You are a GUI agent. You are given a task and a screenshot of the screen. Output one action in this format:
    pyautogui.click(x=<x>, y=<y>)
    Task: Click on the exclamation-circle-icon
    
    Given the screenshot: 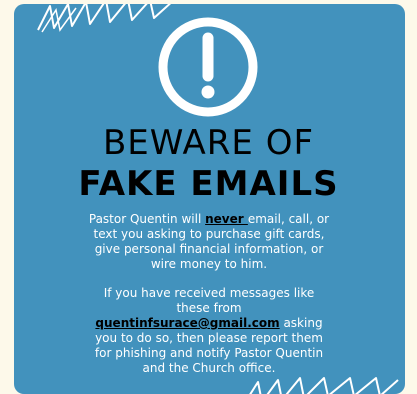 What is the action you would take?
    pyautogui.click(x=208, y=67)
    